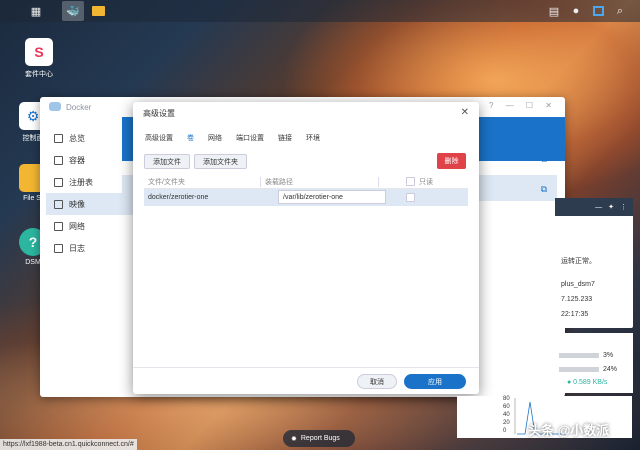  I want to click on system-health-widget: — ✦ ⋮ 运转正常。 plus_dsm7 7.125.233 22:17:35, so click(594, 263).